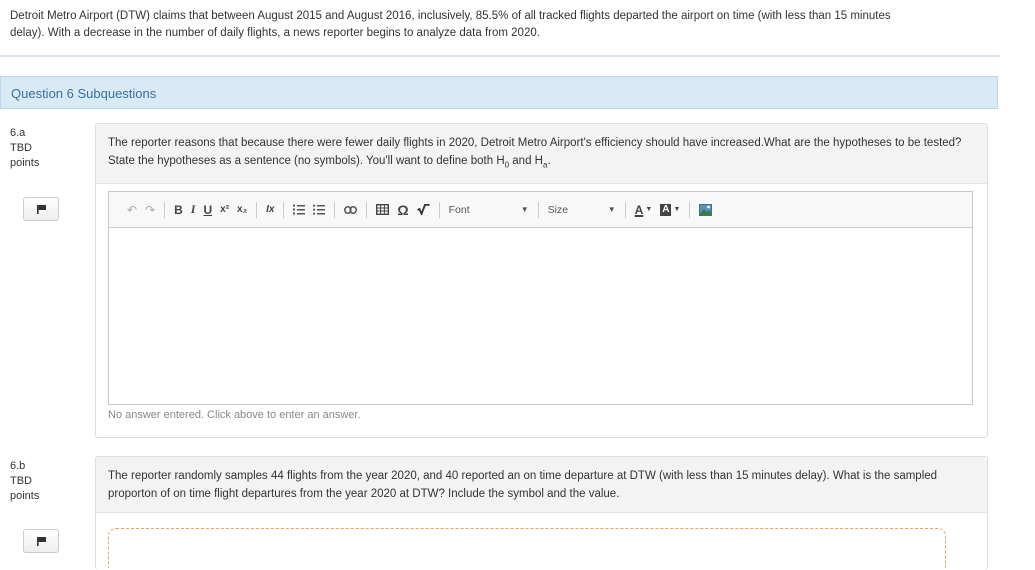 The width and height of the screenshot is (1035, 570). Describe the element at coordinates (224, 210) in the screenshot. I see `superscript-button: x²` at that location.